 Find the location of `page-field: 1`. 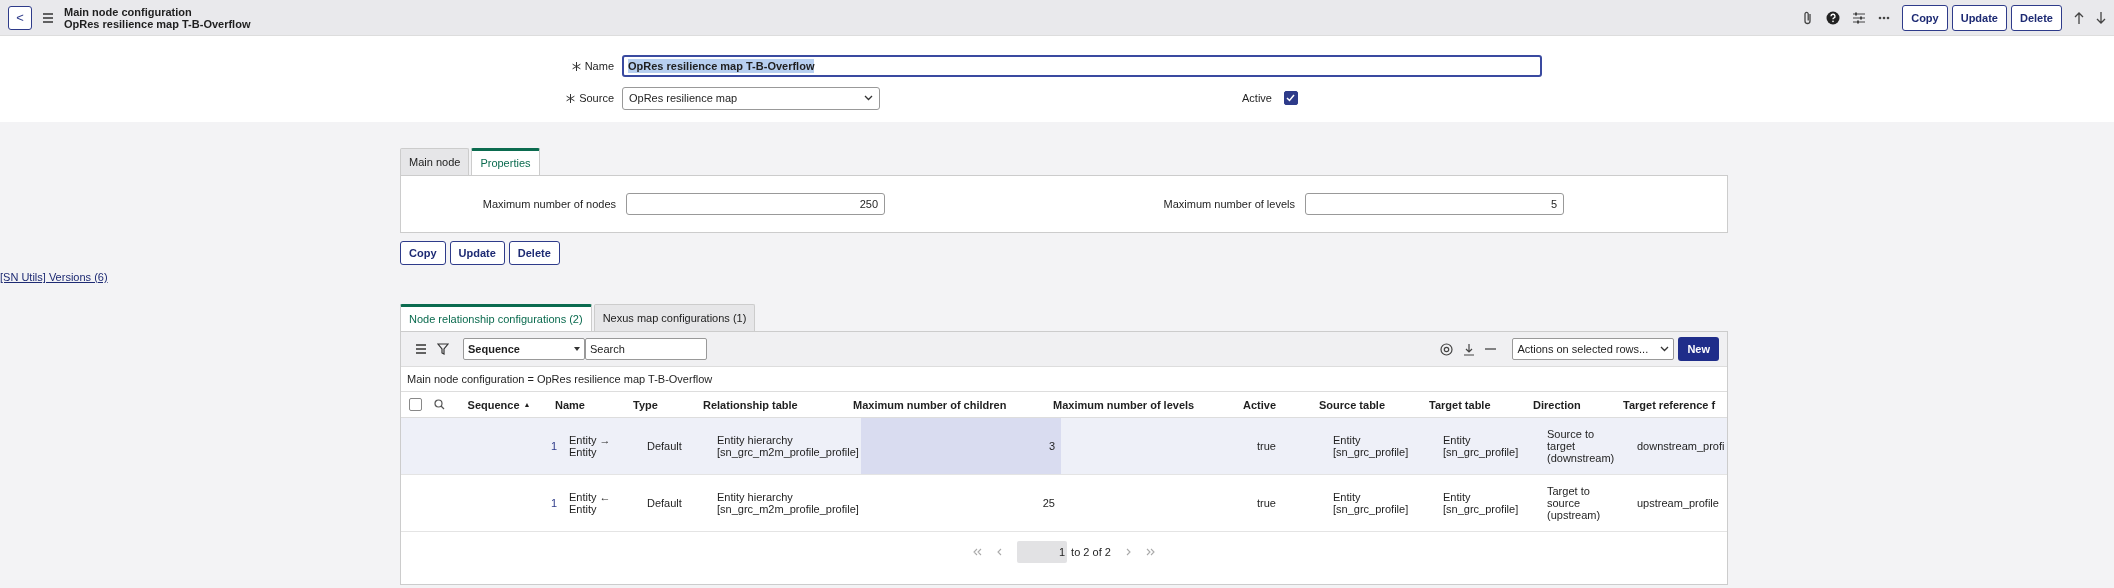

page-field: 1 is located at coordinates (1042, 552).